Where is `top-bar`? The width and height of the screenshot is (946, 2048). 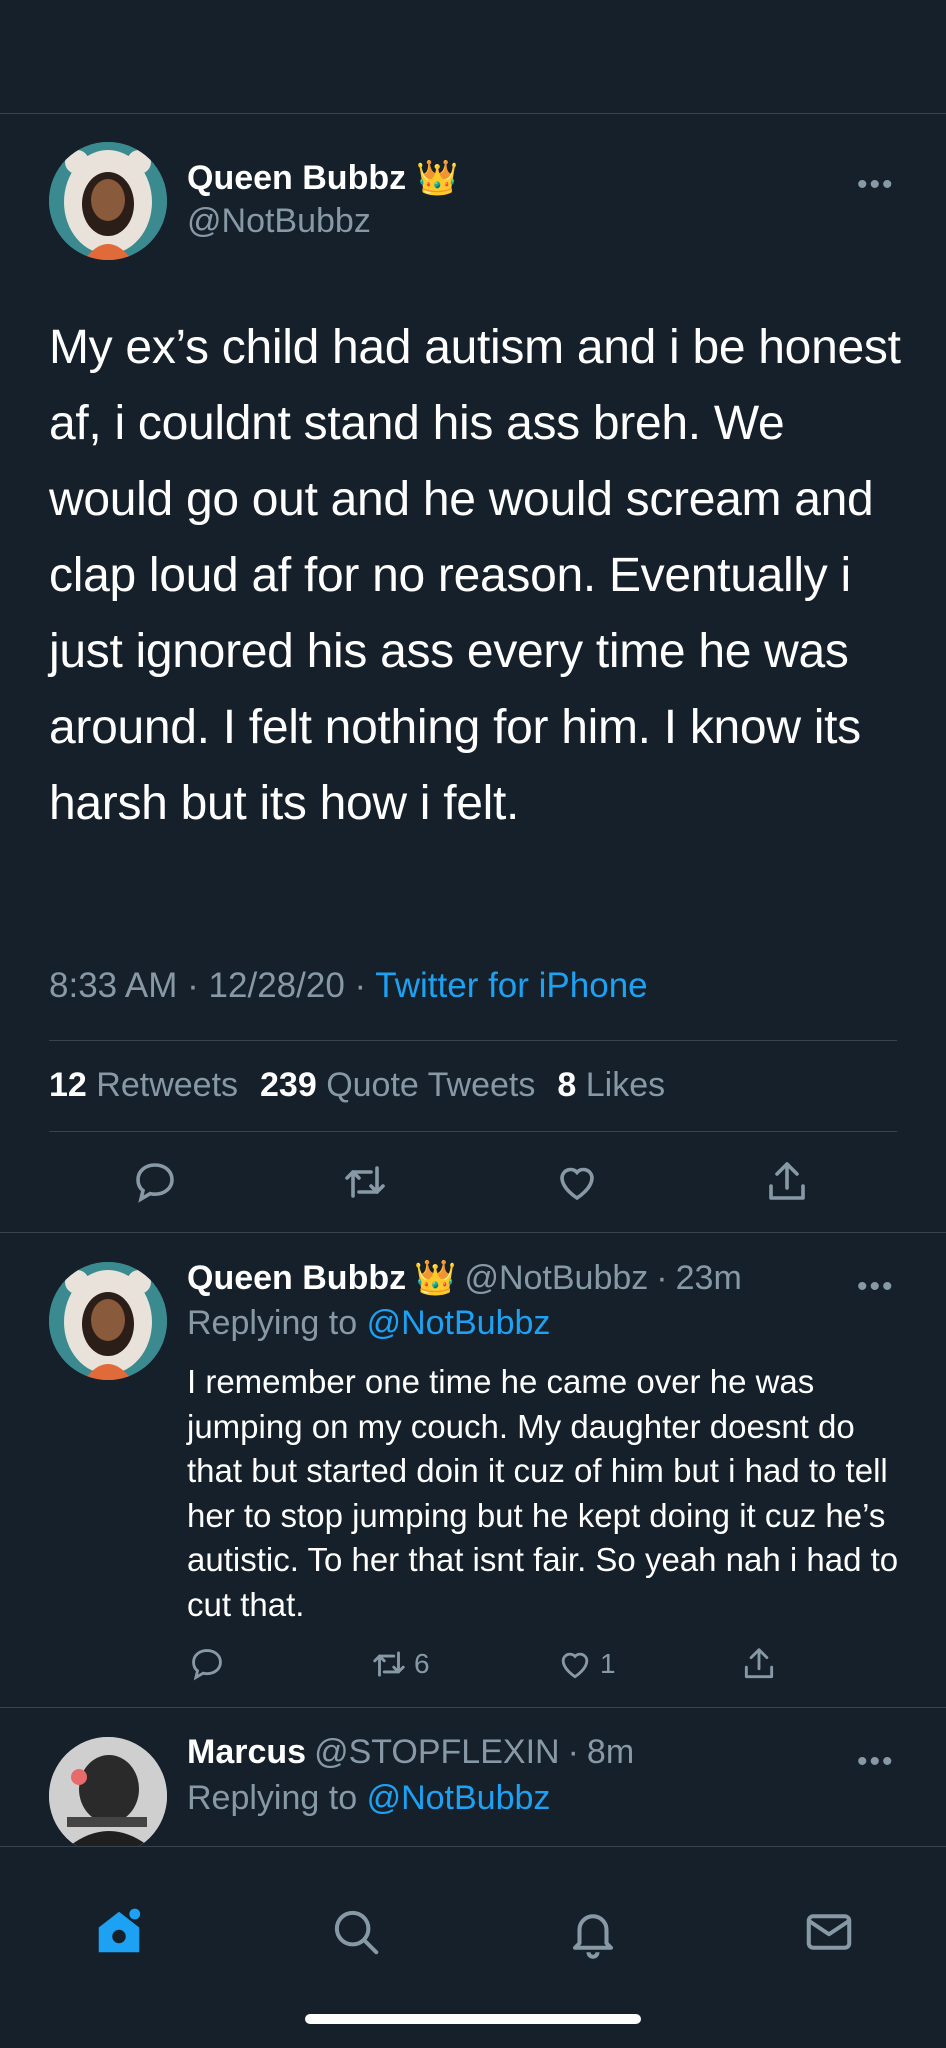
top-bar is located at coordinates (473, 57).